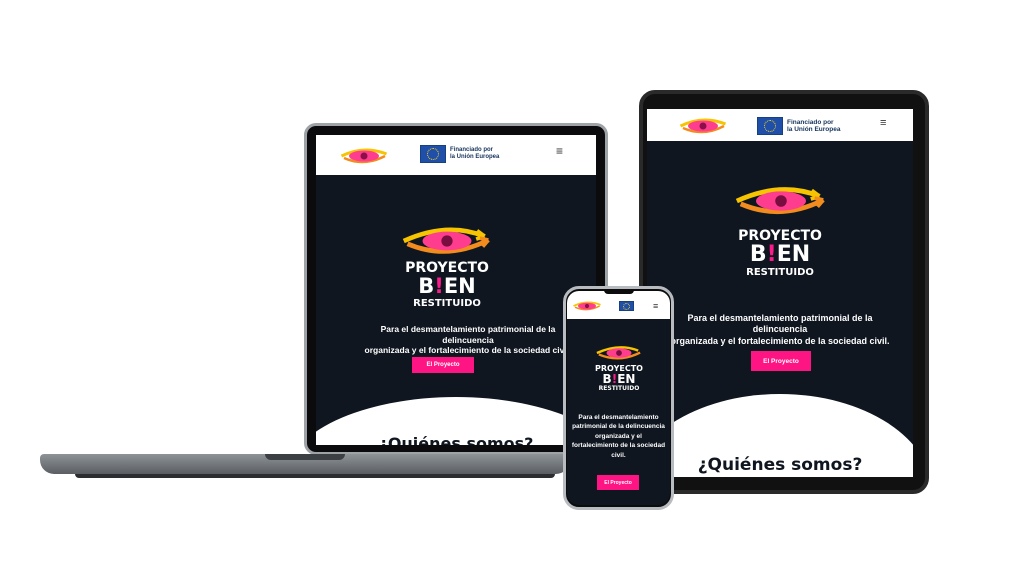  Describe the element at coordinates (315, 476) in the screenshot. I see `laptop-foot` at that location.